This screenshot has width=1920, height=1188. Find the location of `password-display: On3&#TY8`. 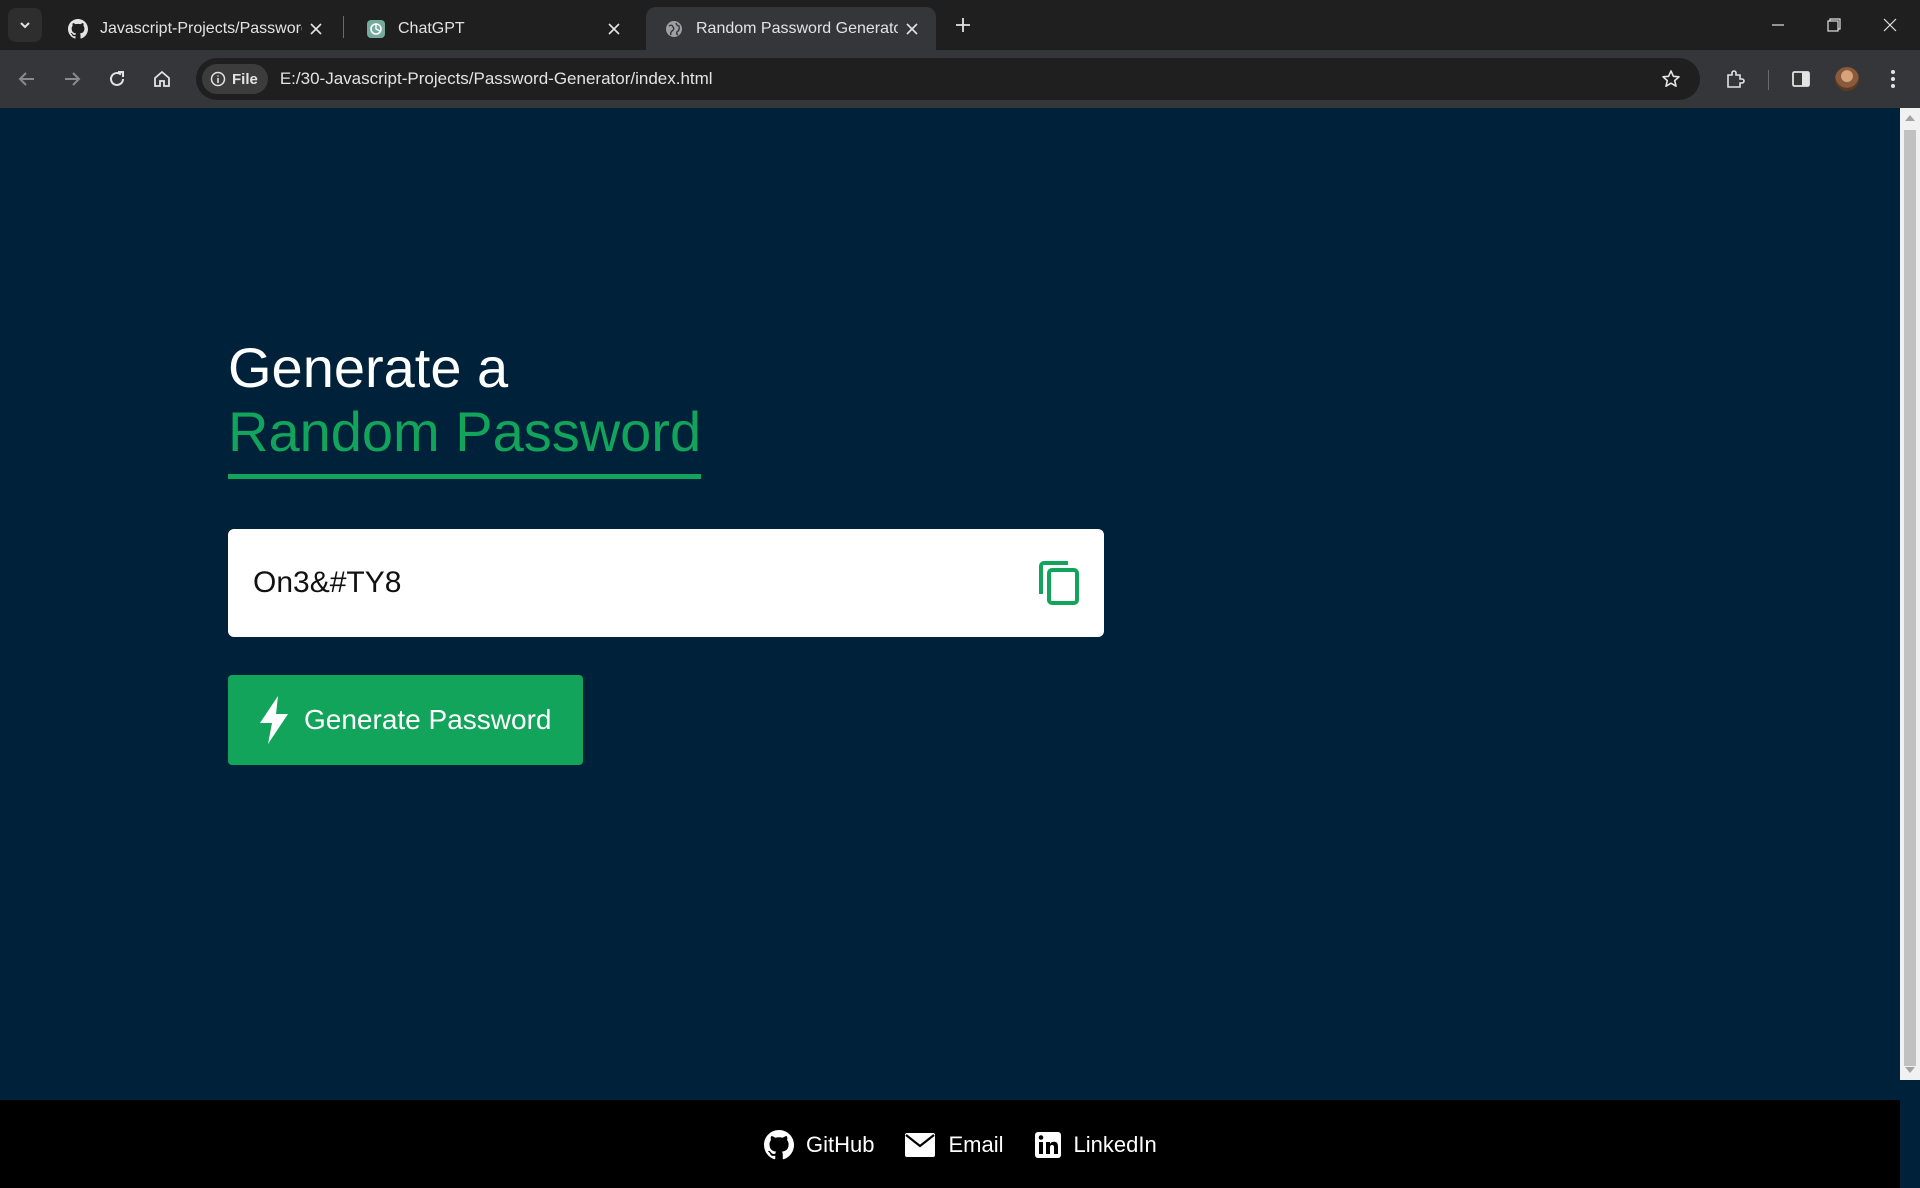

password-display: On3&#TY8 is located at coordinates (666, 583).